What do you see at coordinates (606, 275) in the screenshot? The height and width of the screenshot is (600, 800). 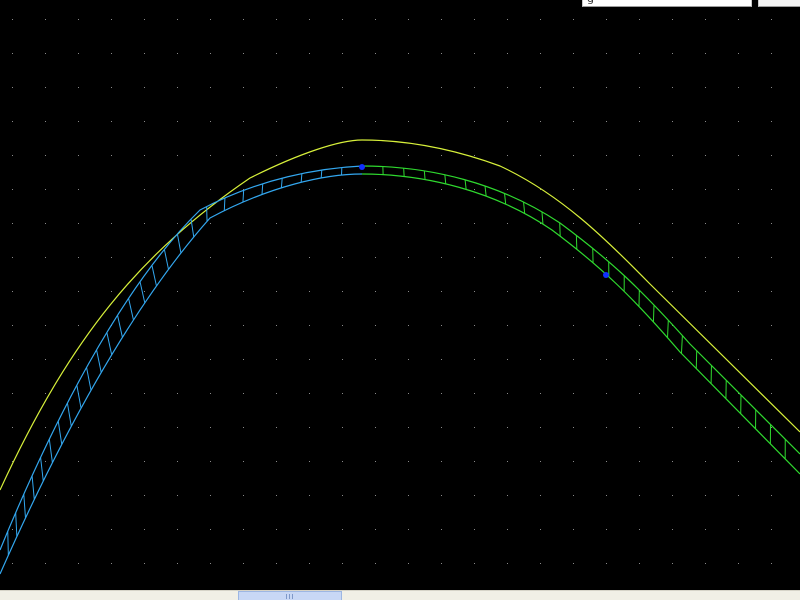 I see `control-point-b` at bounding box center [606, 275].